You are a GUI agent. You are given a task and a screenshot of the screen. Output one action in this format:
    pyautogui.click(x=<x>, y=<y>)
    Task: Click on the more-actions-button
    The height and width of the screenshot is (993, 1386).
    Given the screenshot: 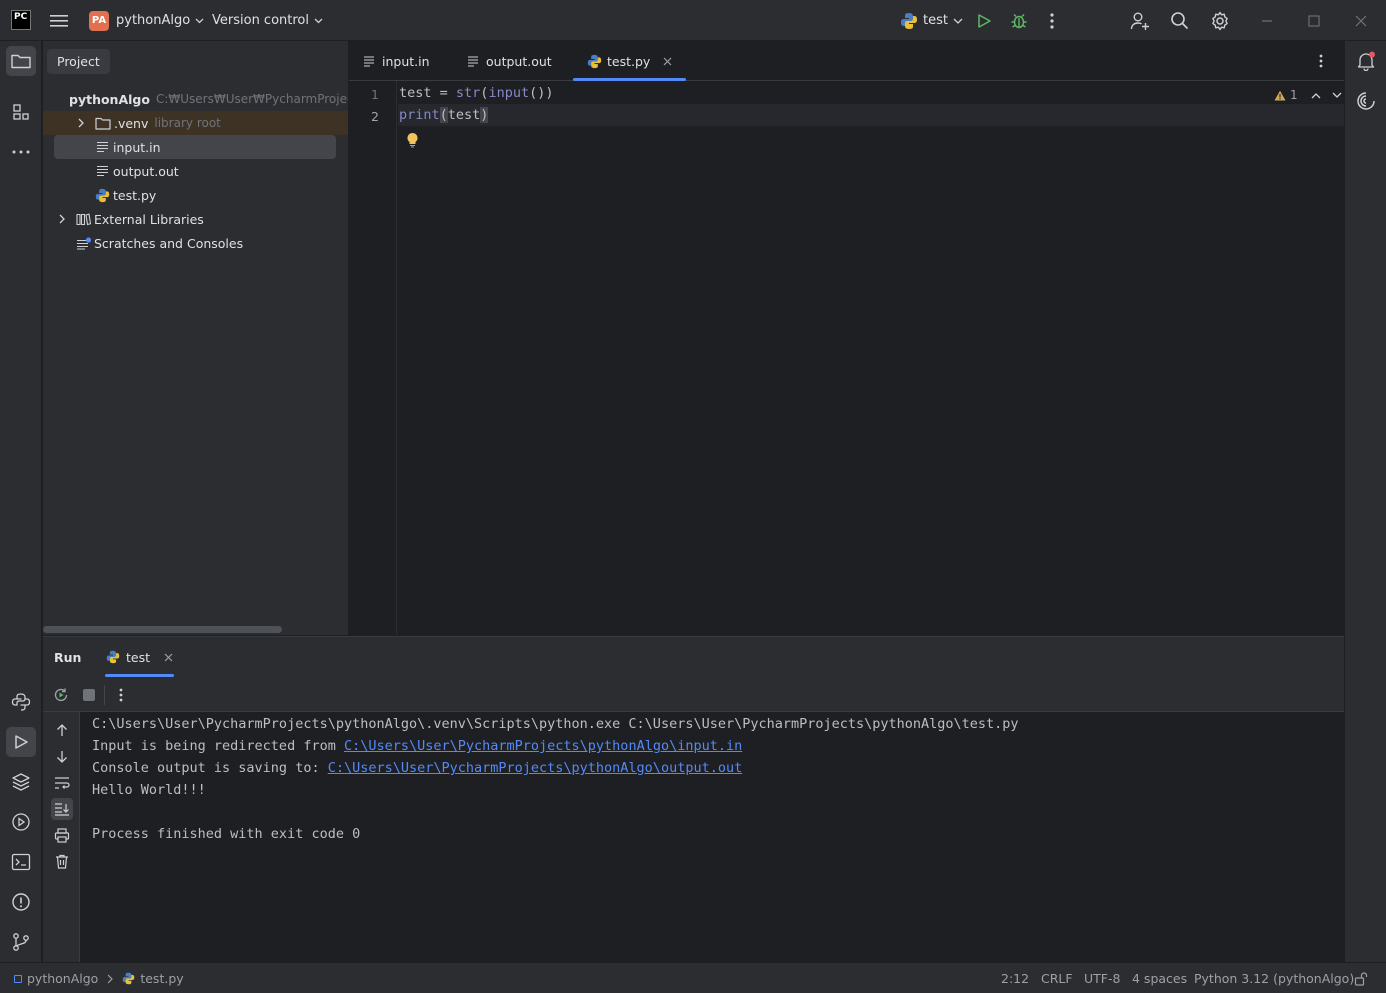 What is the action you would take?
    pyautogui.click(x=1052, y=20)
    